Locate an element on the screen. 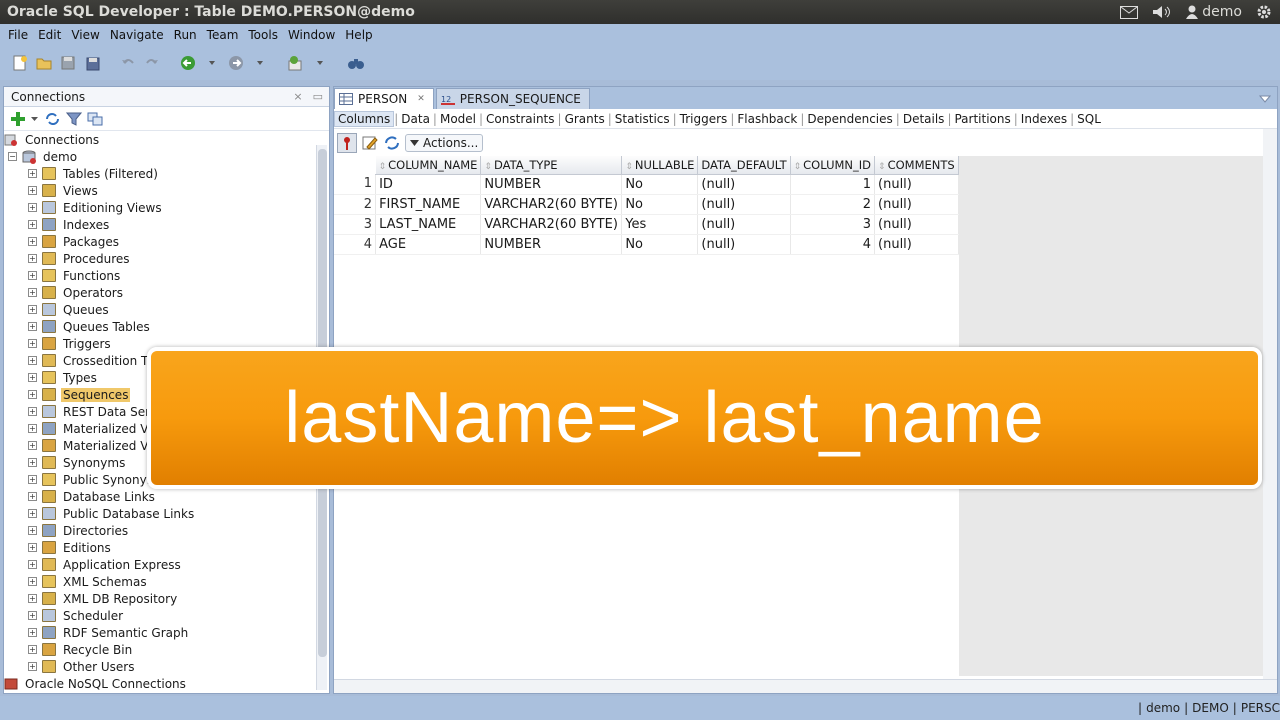  menu-help: Help is located at coordinates (358, 35).